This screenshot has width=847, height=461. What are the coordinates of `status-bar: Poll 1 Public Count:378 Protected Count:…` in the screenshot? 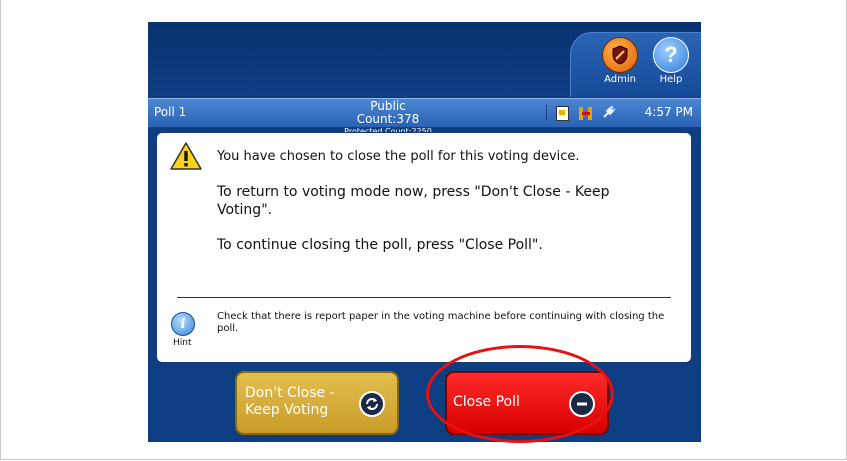 It's located at (424, 117).